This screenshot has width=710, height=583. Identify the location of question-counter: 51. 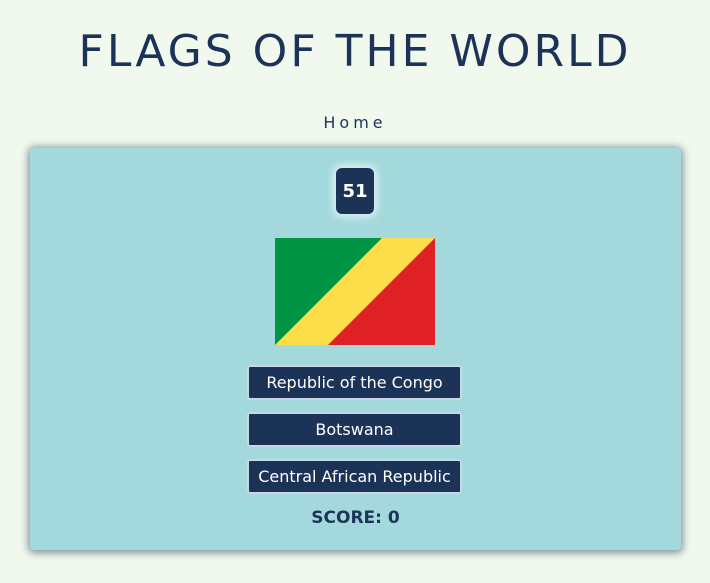
(355, 191).